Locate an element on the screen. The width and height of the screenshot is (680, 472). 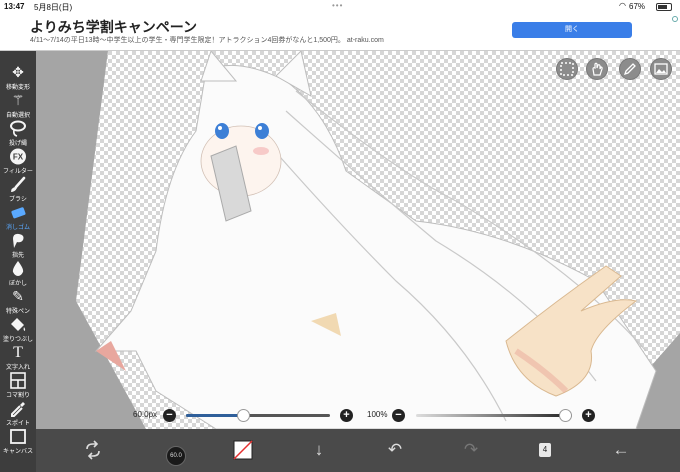
selection-icon is located at coordinates (567, 69).